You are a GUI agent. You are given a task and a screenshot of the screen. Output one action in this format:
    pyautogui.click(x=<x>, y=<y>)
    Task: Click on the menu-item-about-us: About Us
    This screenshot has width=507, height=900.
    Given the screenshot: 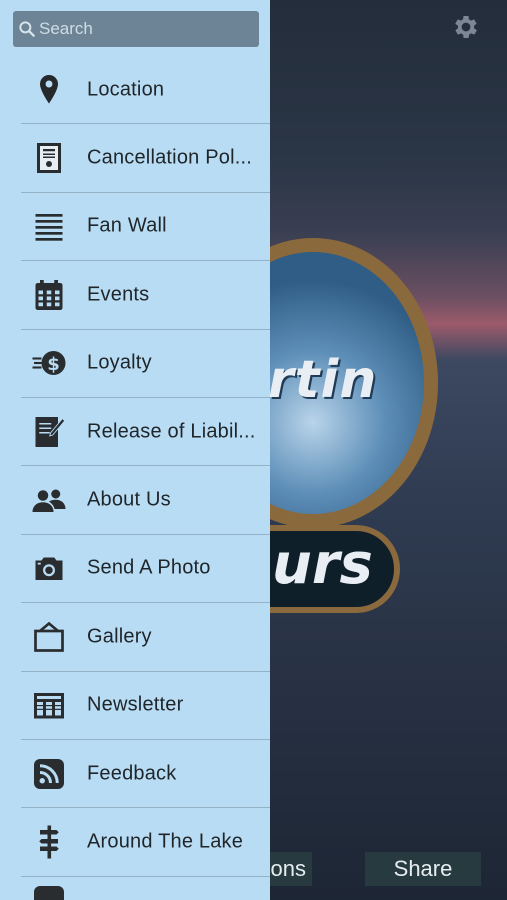 What is the action you would take?
    pyautogui.click(x=145, y=500)
    